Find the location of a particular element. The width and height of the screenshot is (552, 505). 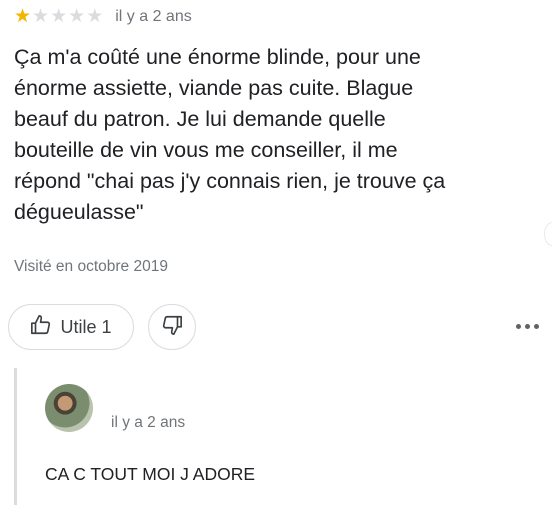

star-rating: ★ ★ ★ ★ ★ is located at coordinates (58, 17).